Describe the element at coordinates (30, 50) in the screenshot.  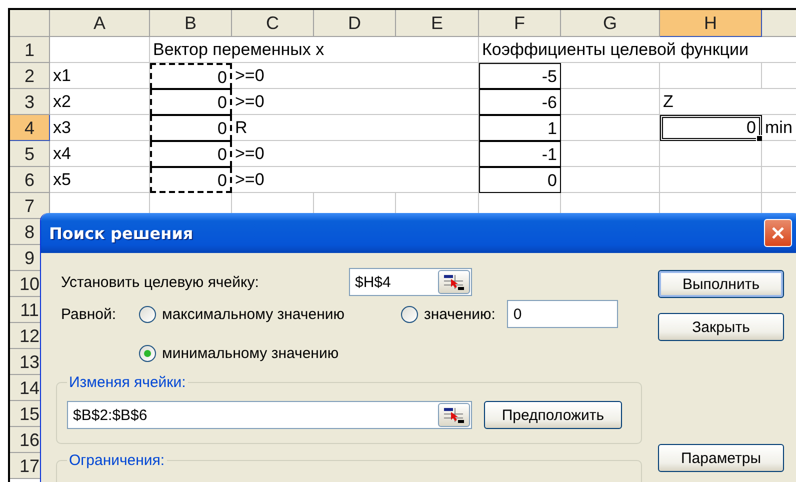
I see `row-header: 1` at that location.